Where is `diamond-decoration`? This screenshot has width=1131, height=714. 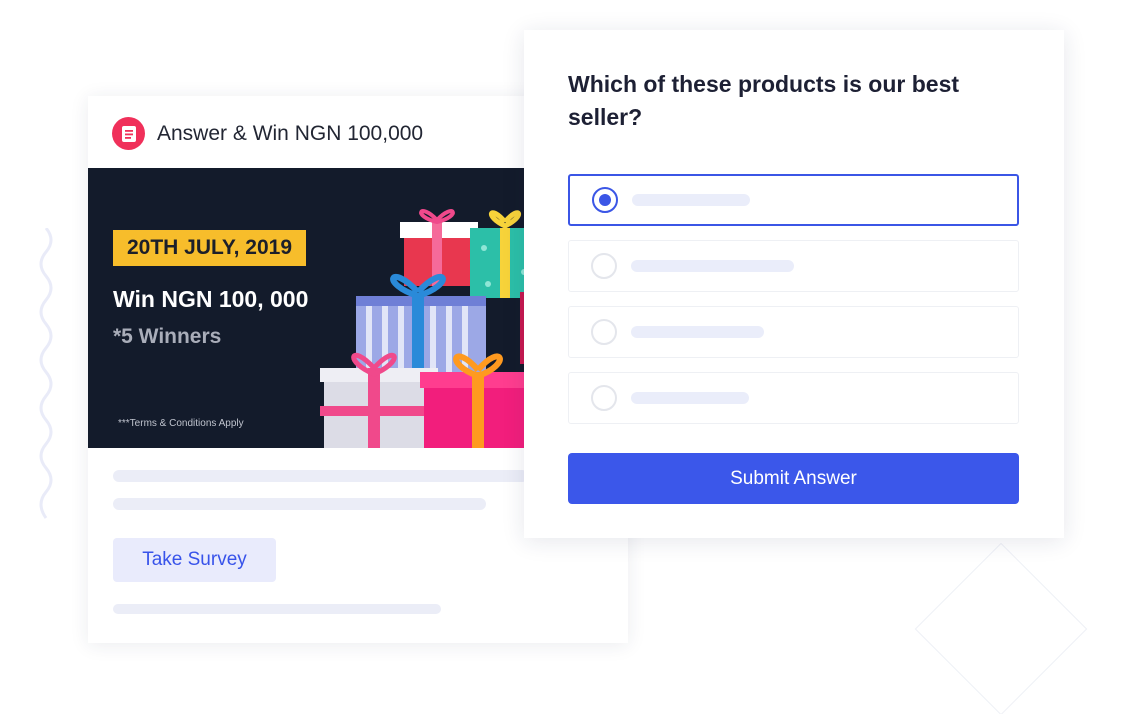
diamond-decoration is located at coordinates (1001, 628).